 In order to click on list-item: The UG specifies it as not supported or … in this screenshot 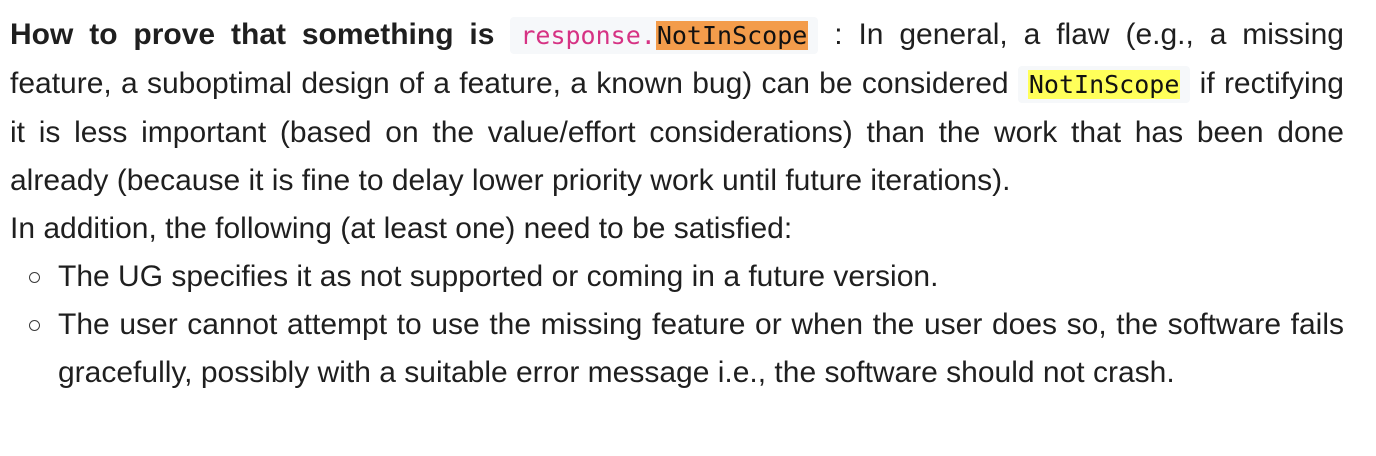, I will do `click(686, 277)`.